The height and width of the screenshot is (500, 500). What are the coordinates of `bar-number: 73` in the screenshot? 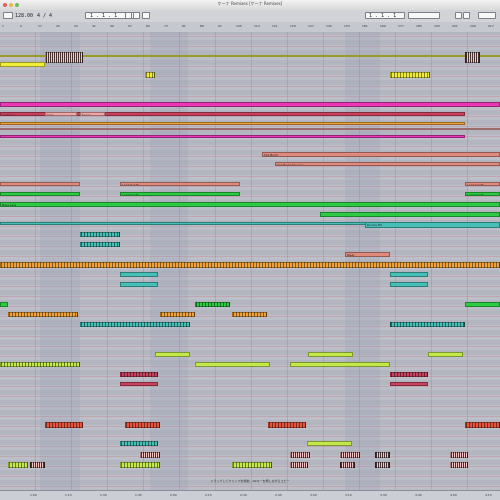 It's located at (166, 26).